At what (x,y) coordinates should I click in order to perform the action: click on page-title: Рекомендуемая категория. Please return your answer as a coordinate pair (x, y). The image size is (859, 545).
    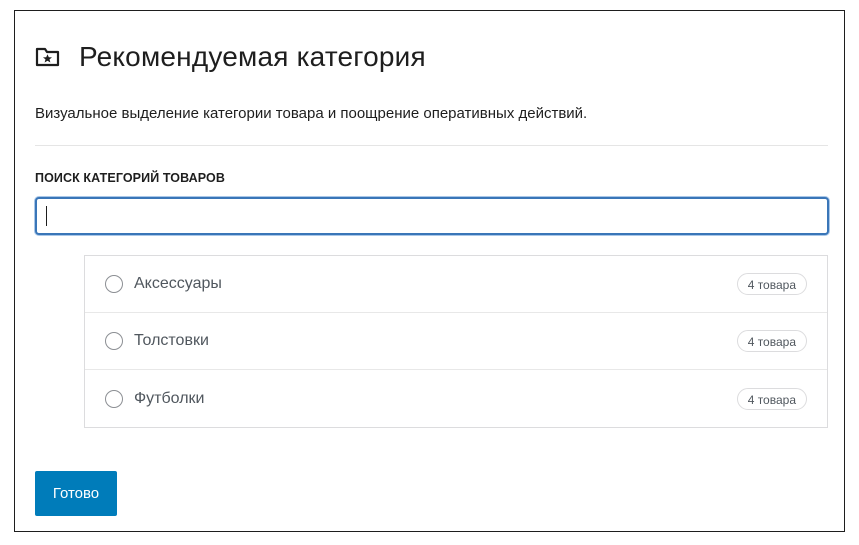
    Looking at the image, I should click on (252, 56).